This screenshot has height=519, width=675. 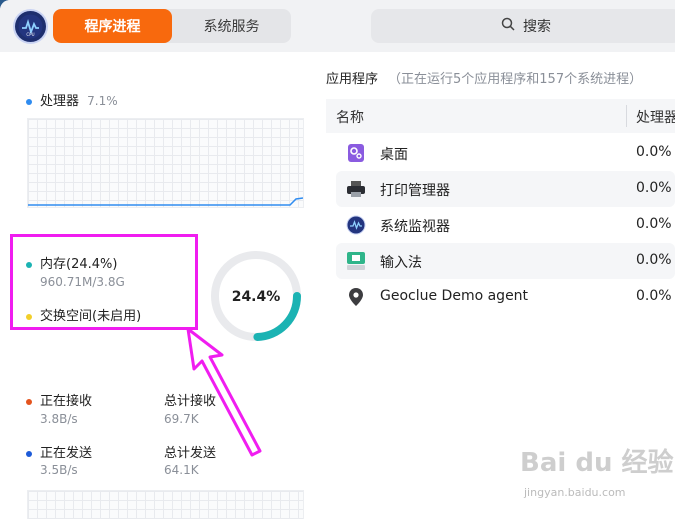 I want to click on process-name: 桌面, so click(x=394, y=155).